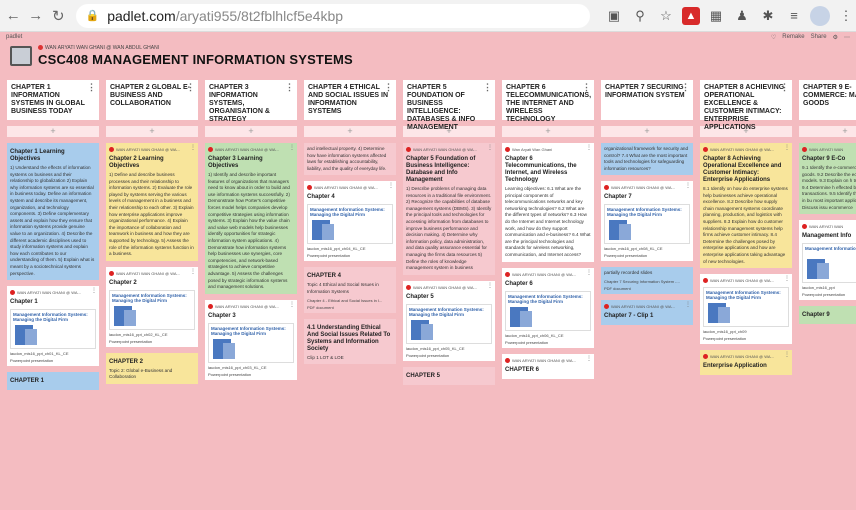 The width and height of the screenshot is (856, 510). I want to click on grid-extension-icon: ▦, so click(716, 16).